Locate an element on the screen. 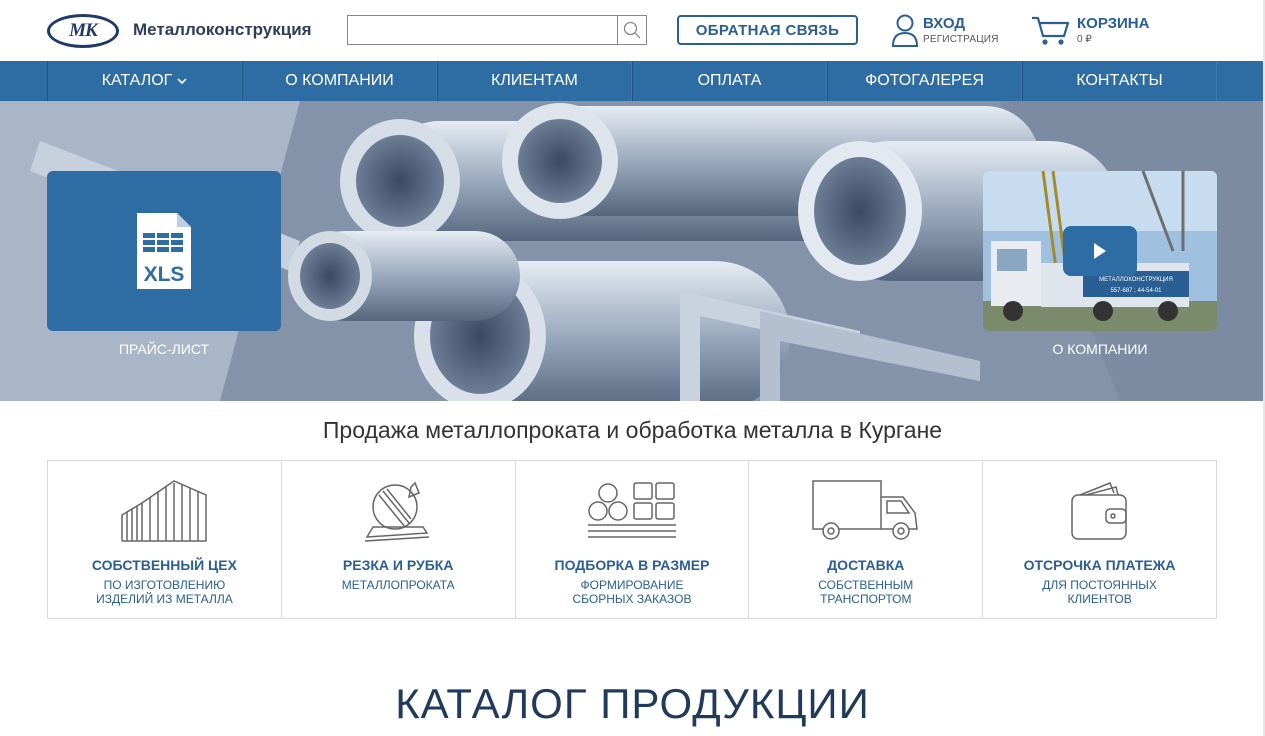 The image size is (1265, 736). nav-item-catalog: КАТАЛОГ is located at coordinates (144, 81).